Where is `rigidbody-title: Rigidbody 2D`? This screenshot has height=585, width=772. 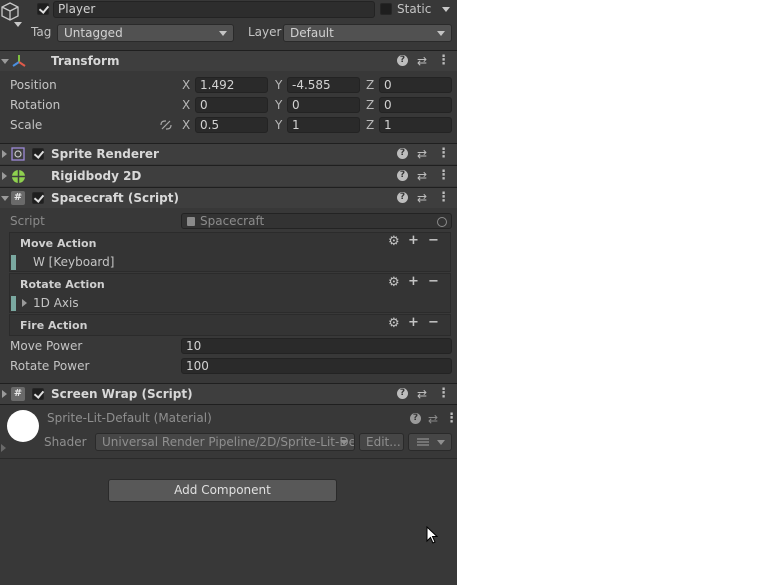 rigidbody-title: Rigidbody 2D is located at coordinates (96, 176).